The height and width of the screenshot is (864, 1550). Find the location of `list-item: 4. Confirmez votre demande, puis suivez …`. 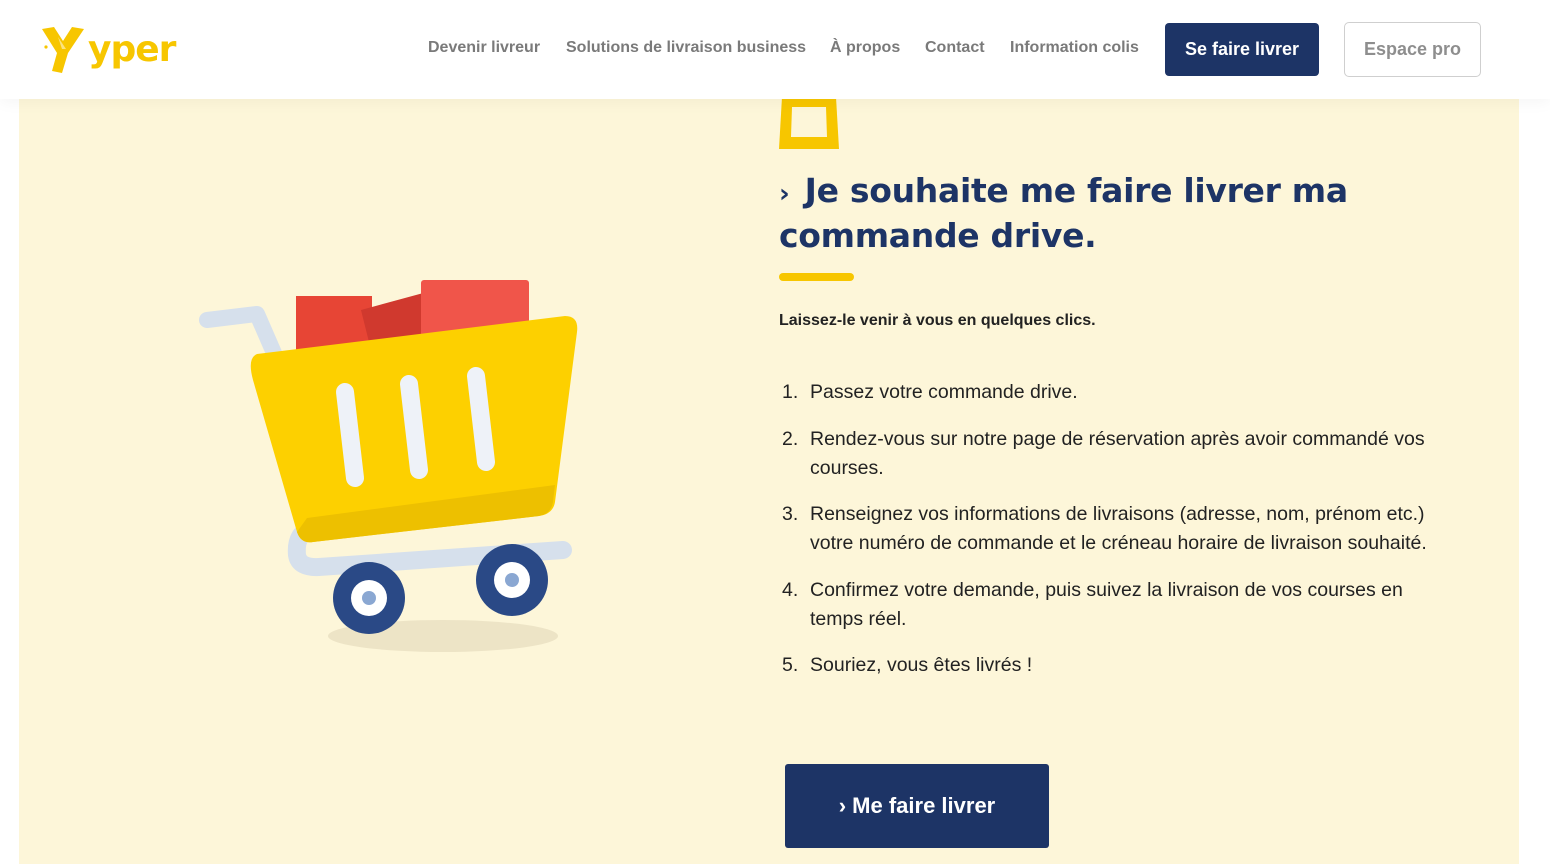

list-item: 4. Confirmez votre demande, puis suivez … is located at coordinates (1119, 605).